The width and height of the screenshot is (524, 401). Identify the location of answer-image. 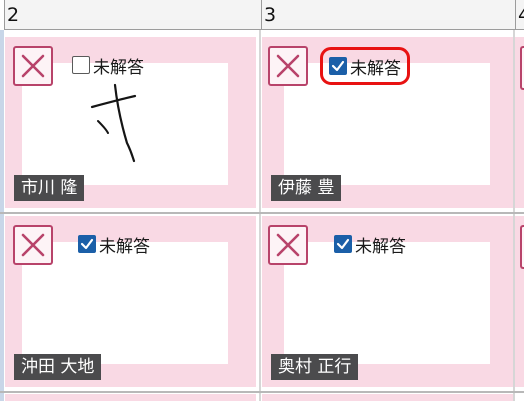
(387, 303).